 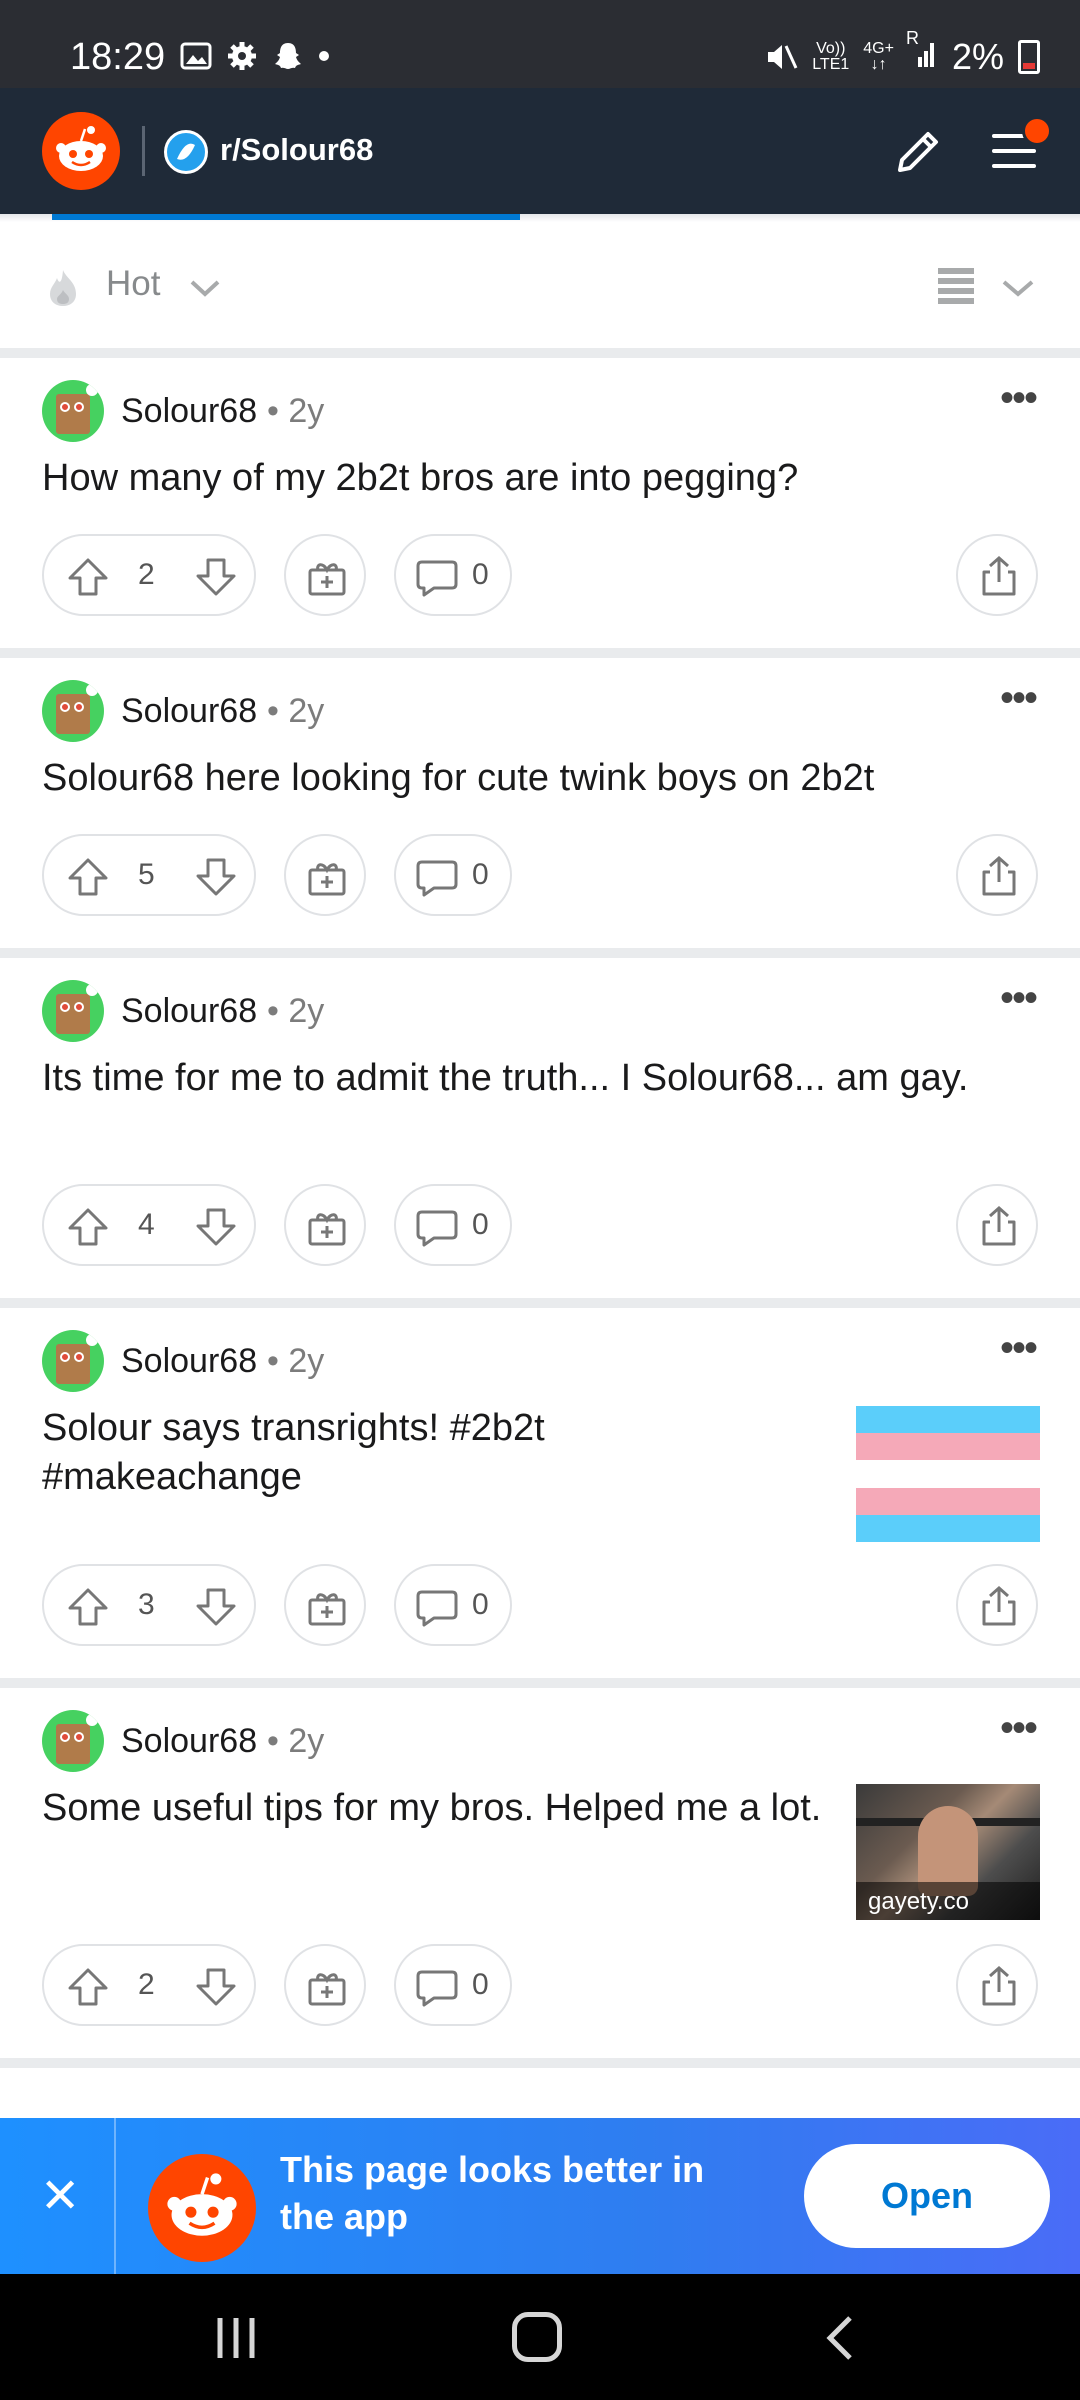 I want to click on banner-text: This page looks better in the app, so click(x=492, y=2193).